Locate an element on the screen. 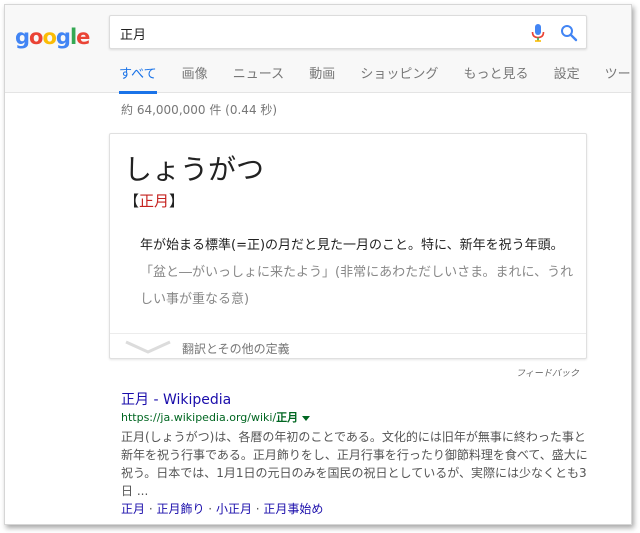 This screenshot has height=533, width=640. card-divider is located at coordinates (348, 333).